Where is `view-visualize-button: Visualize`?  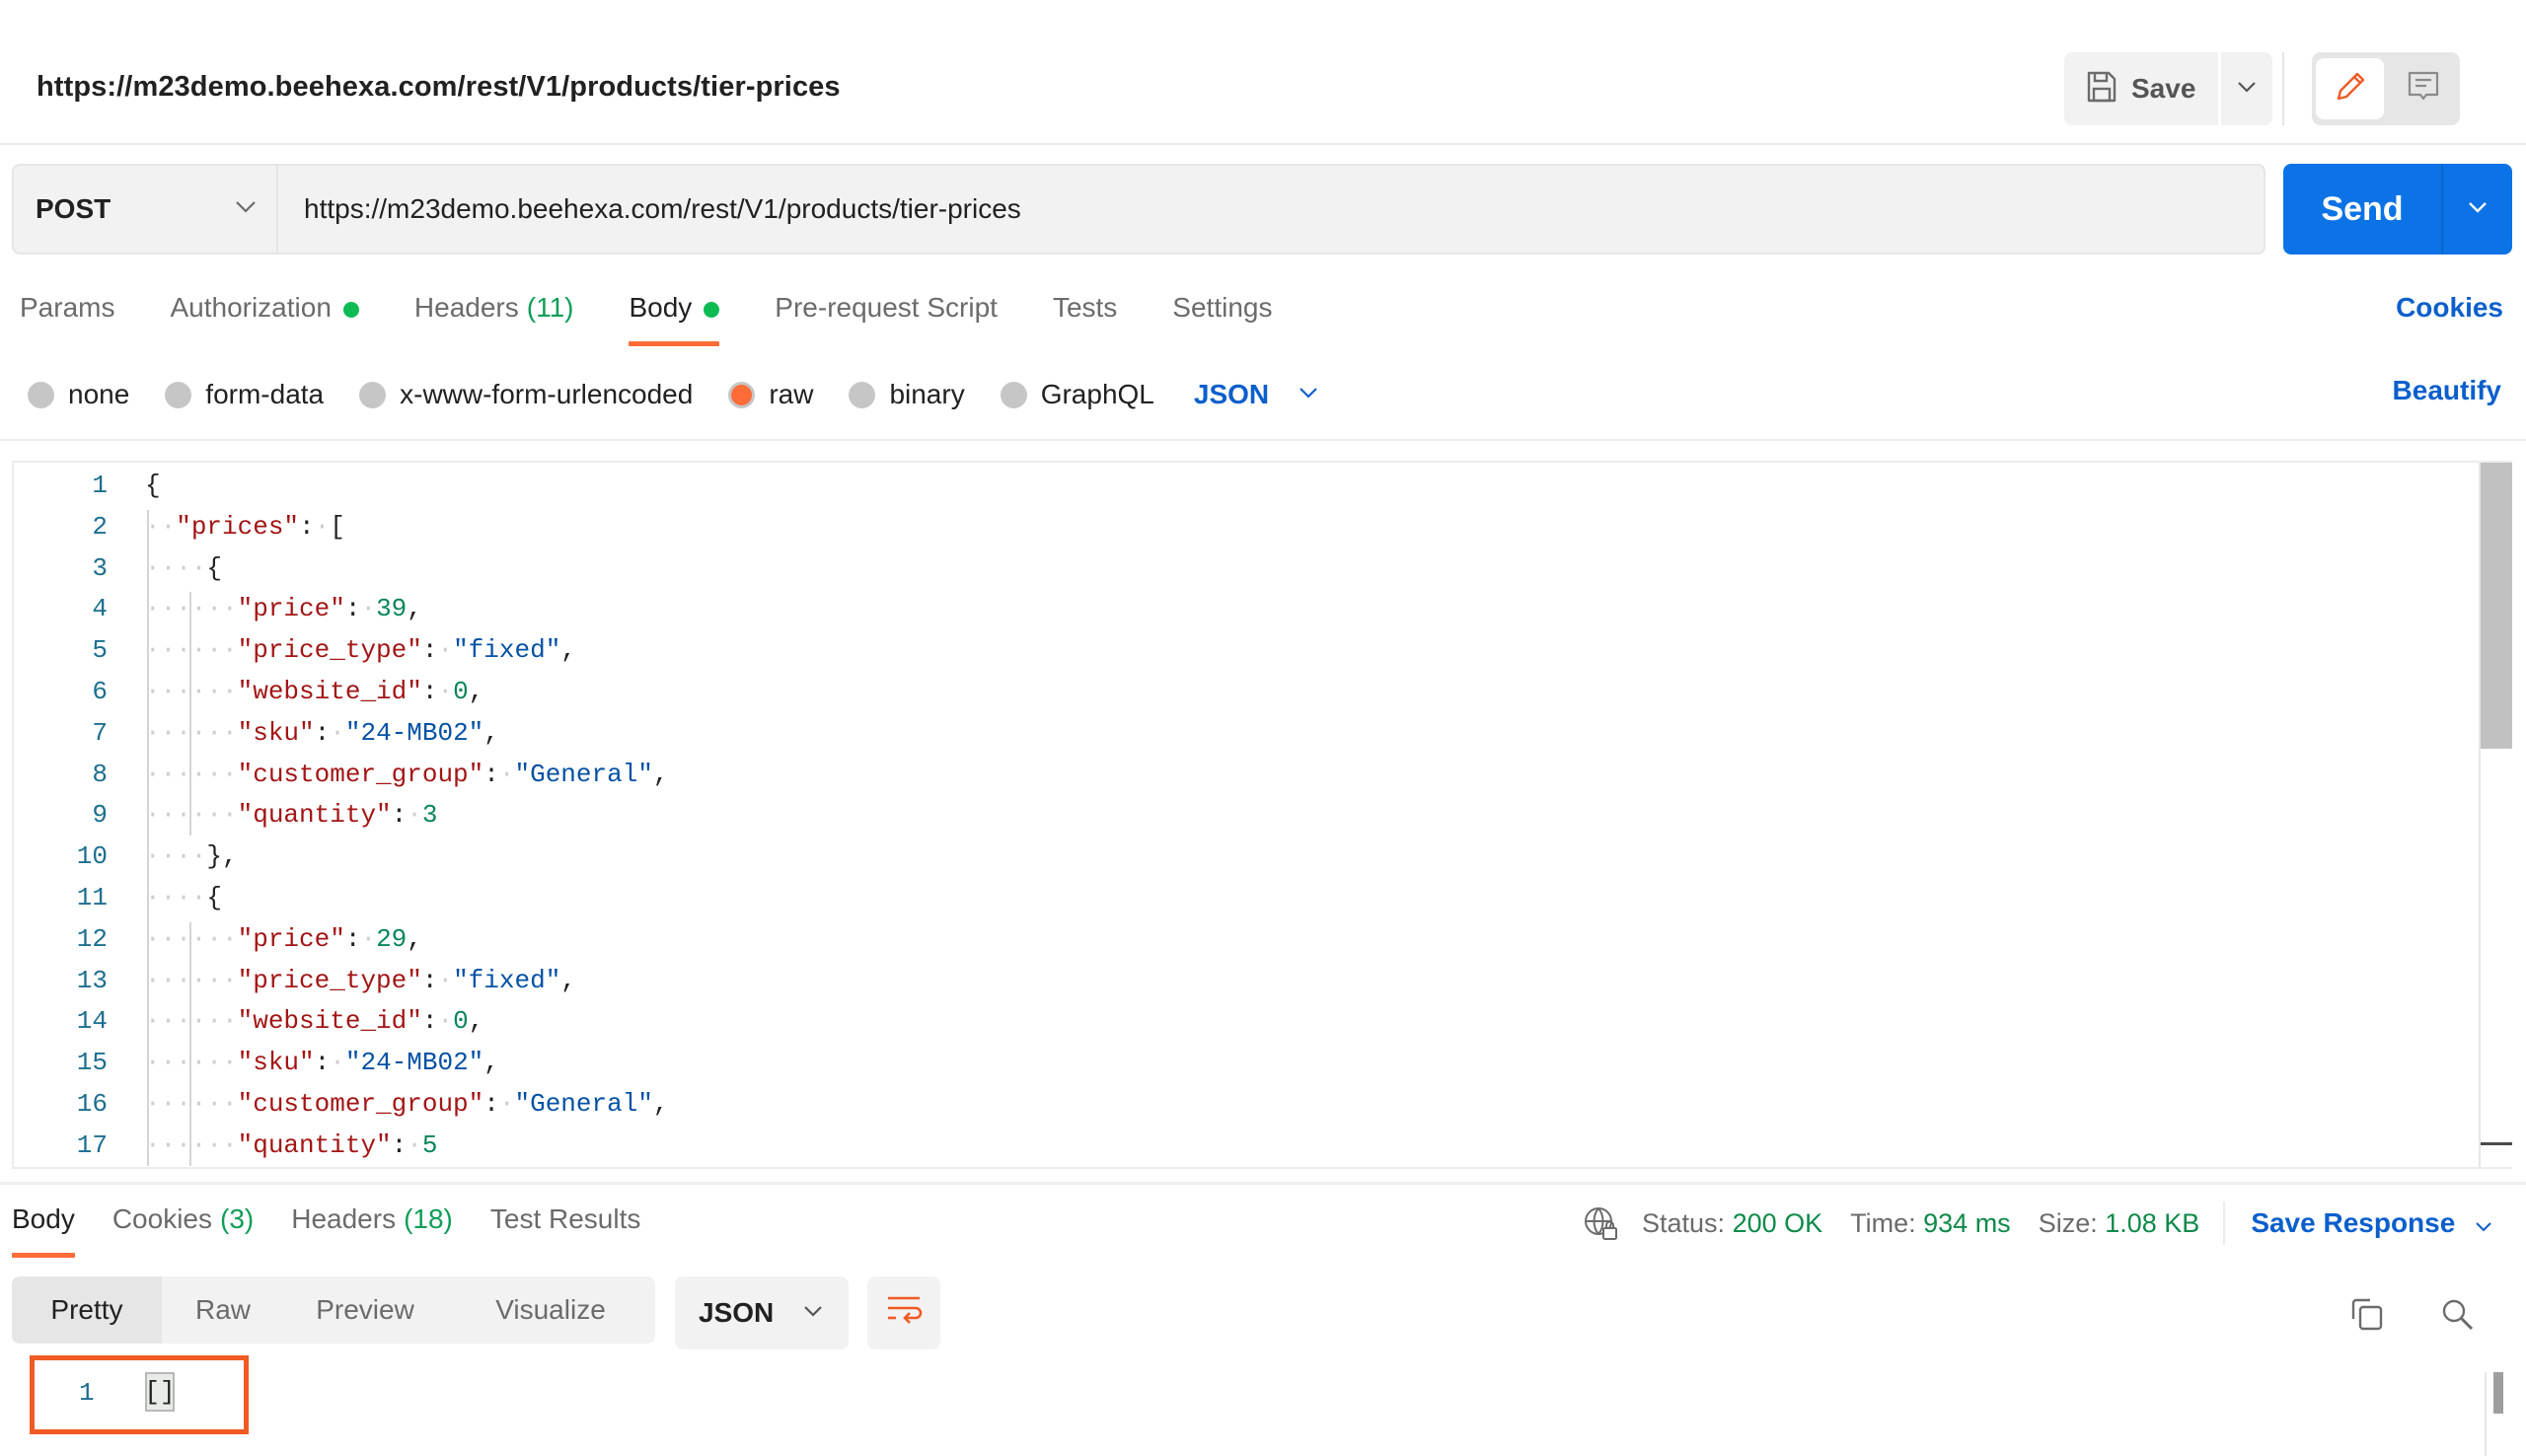 view-visualize-button: Visualize is located at coordinates (550, 1310).